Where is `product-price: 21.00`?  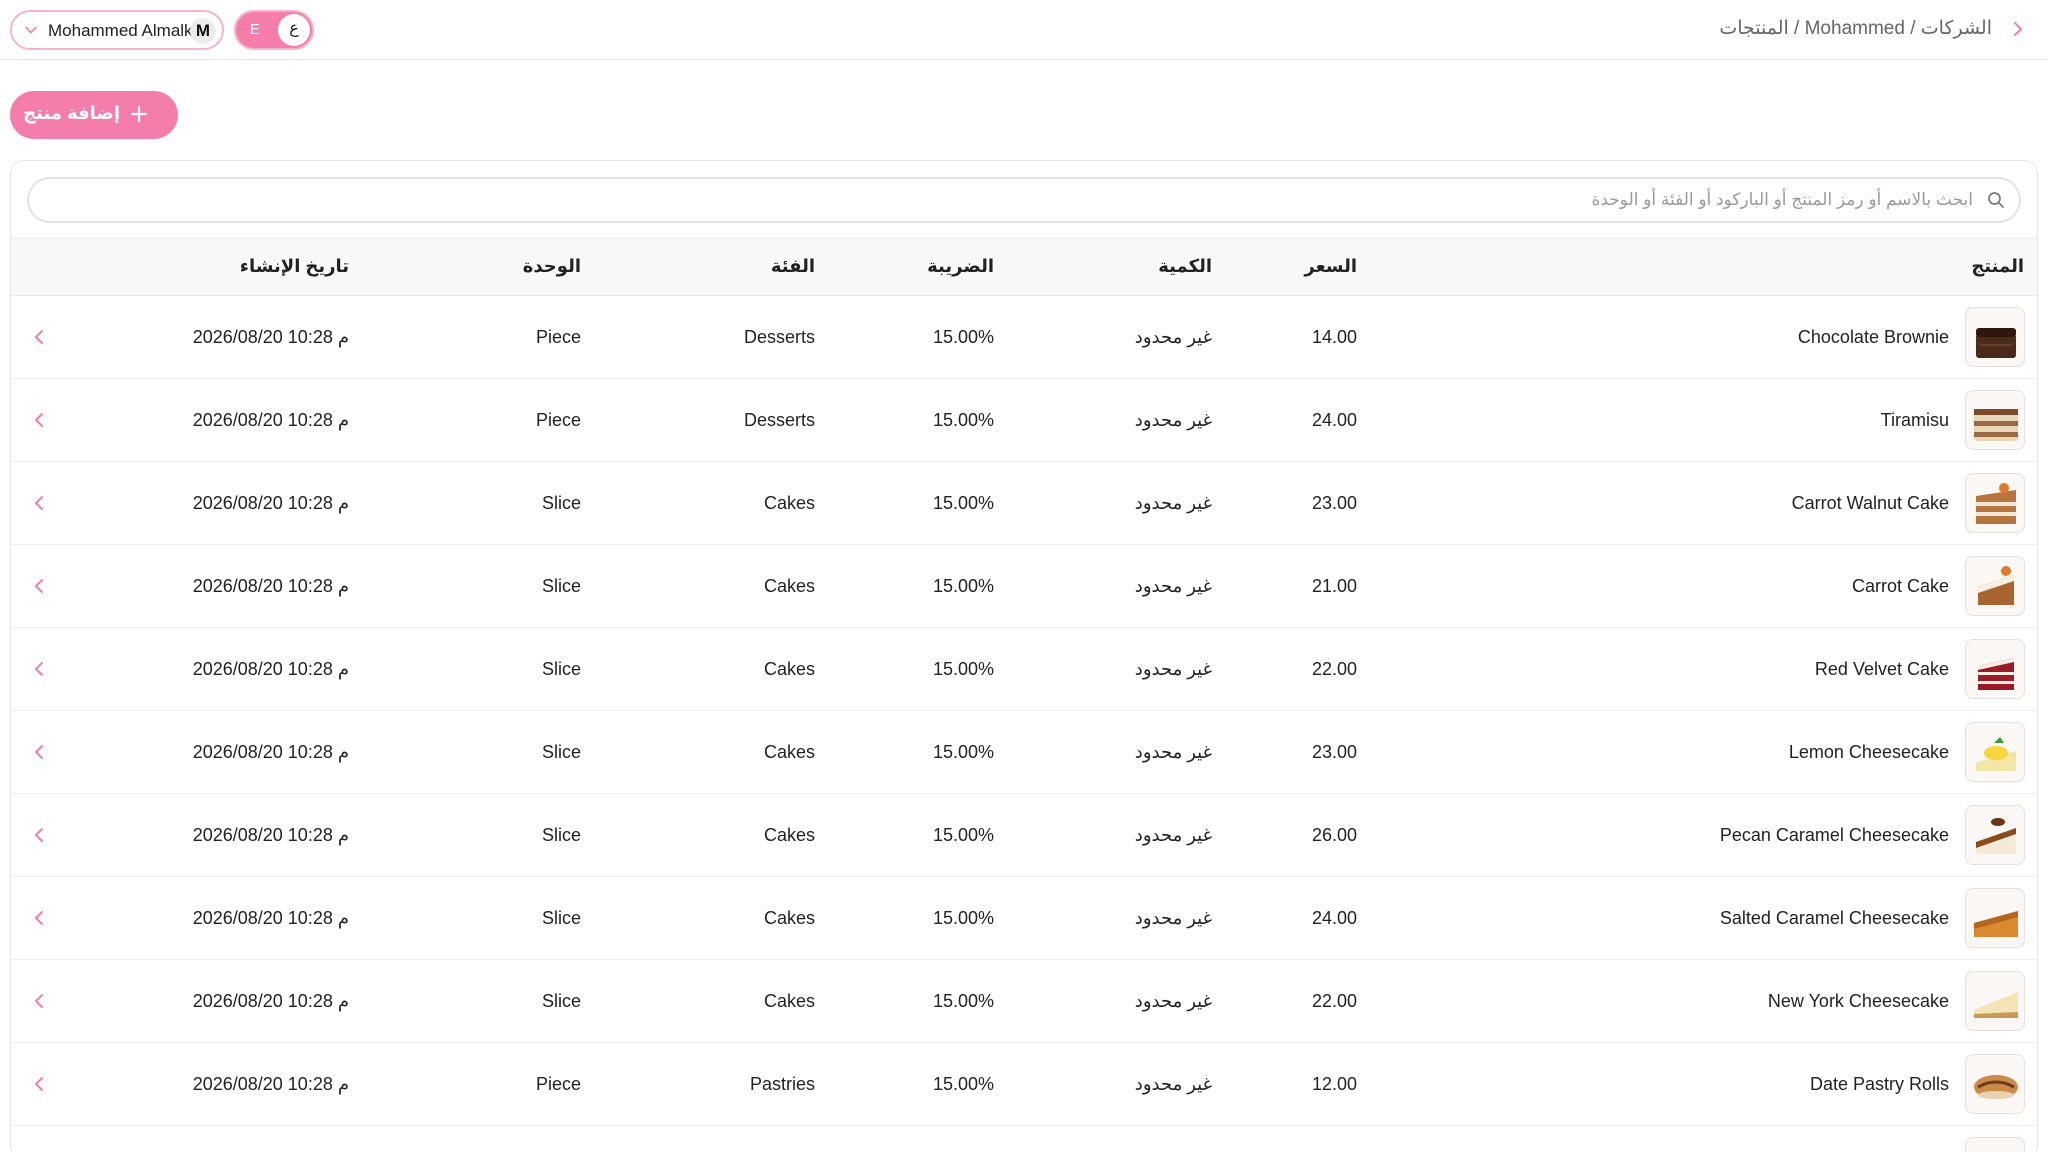 product-price: 21.00 is located at coordinates (1334, 586).